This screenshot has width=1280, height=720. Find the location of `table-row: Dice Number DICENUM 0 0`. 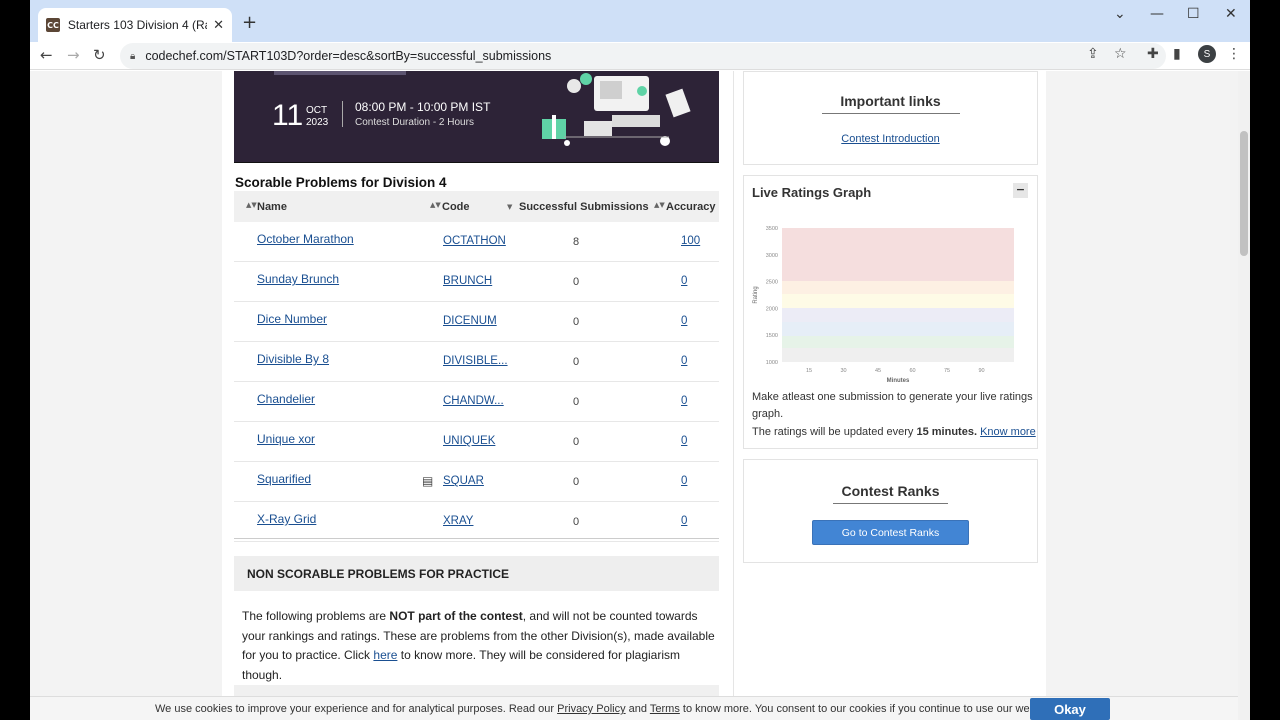

table-row: Dice Number DICENUM 0 0 is located at coordinates (476, 322).